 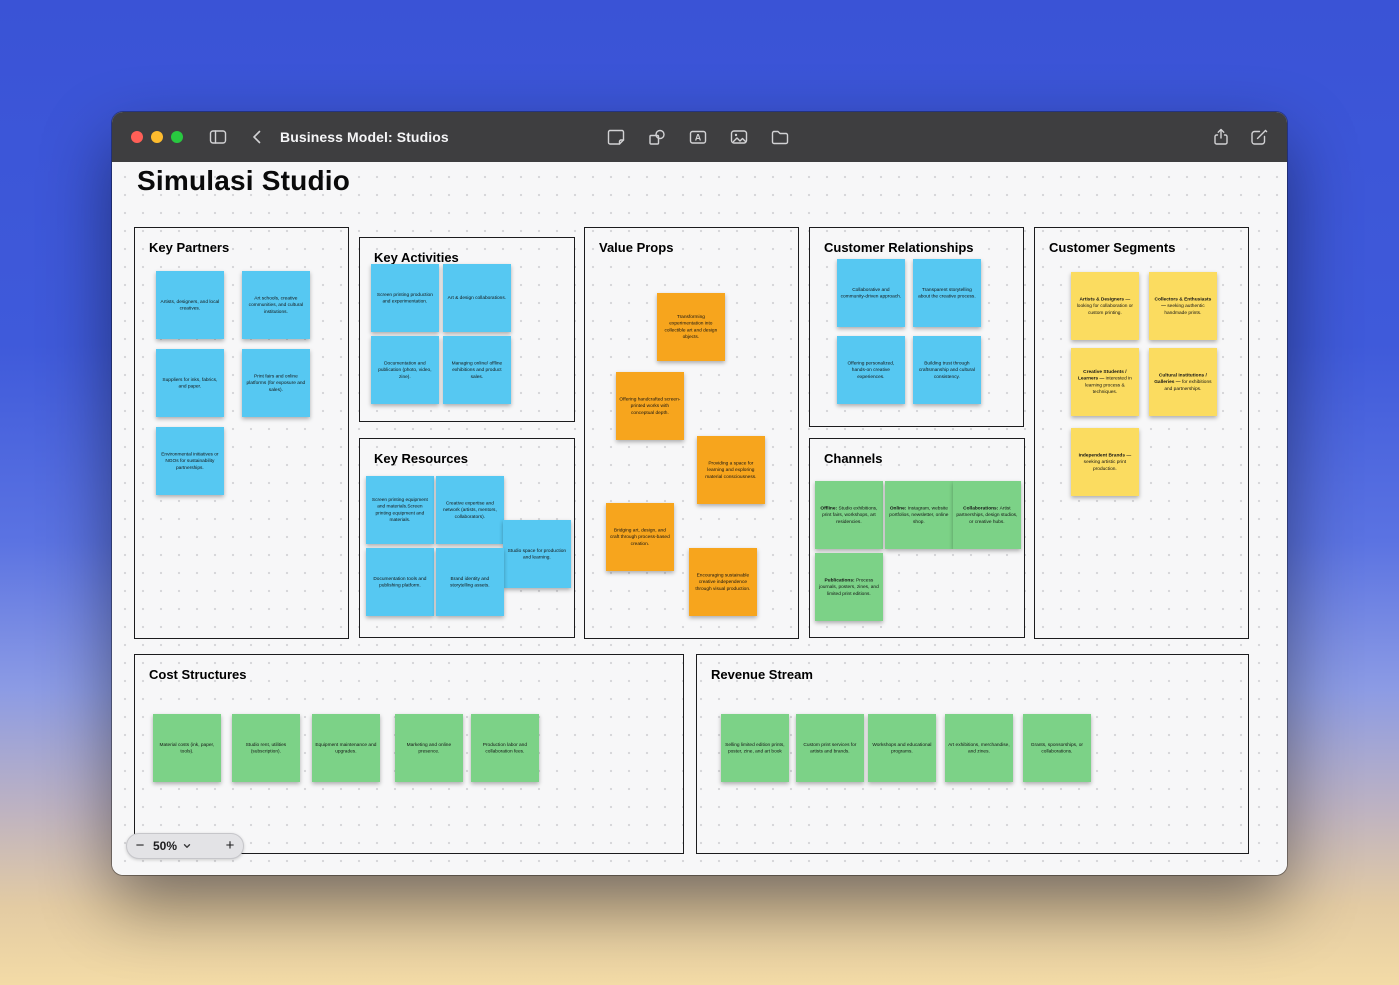 I want to click on zoom-window-button, so click(x=177, y=137).